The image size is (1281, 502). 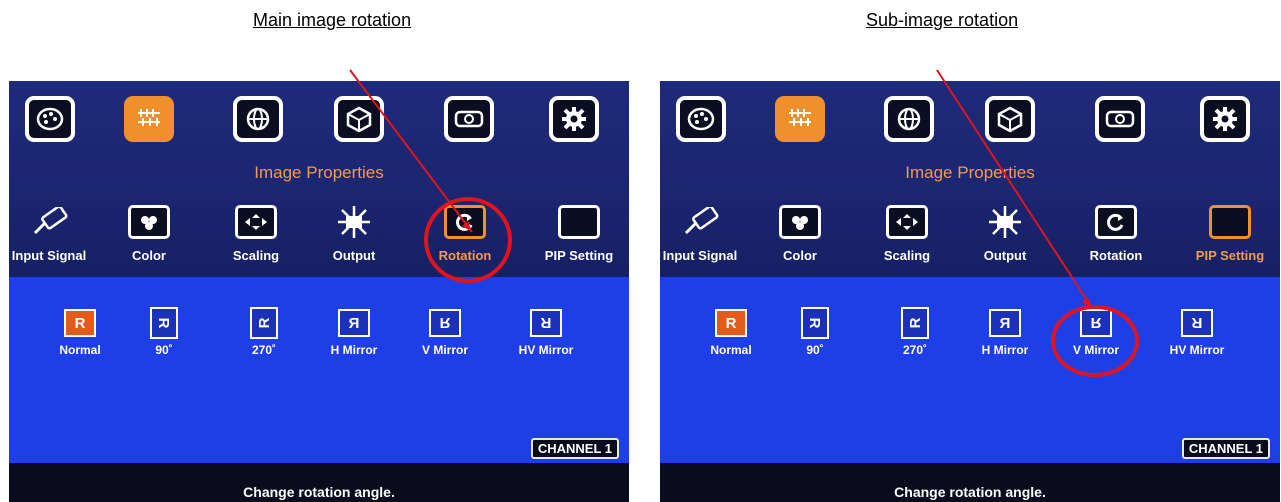 I want to click on caption-main-image-rotation: Main image rotation, so click(x=332, y=20).